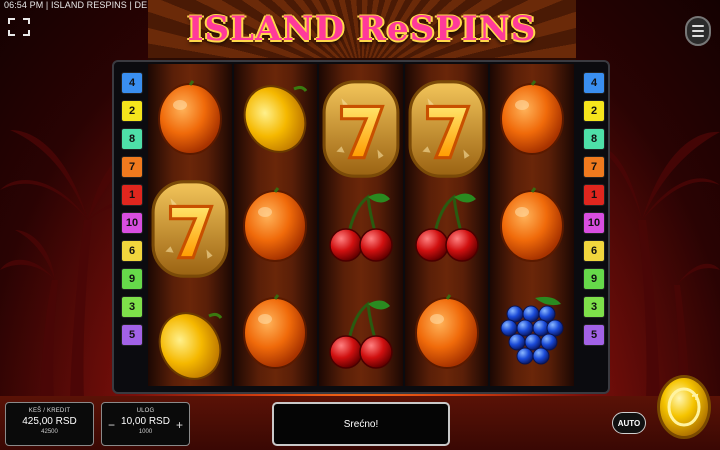 This screenshot has height=450, width=720. Describe the element at coordinates (83, 5) in the screenshot. I see `status-bar-text: 06:54 PM | ISLAND RESPINS | DEMO` at that location.